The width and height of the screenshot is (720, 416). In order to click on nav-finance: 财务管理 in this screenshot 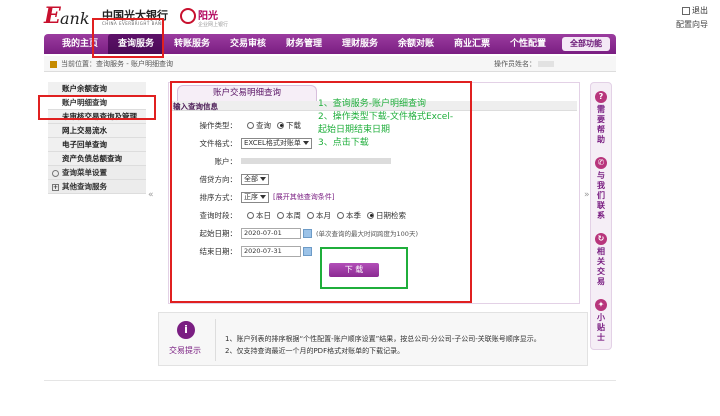, I will do `click(304, 44)`.